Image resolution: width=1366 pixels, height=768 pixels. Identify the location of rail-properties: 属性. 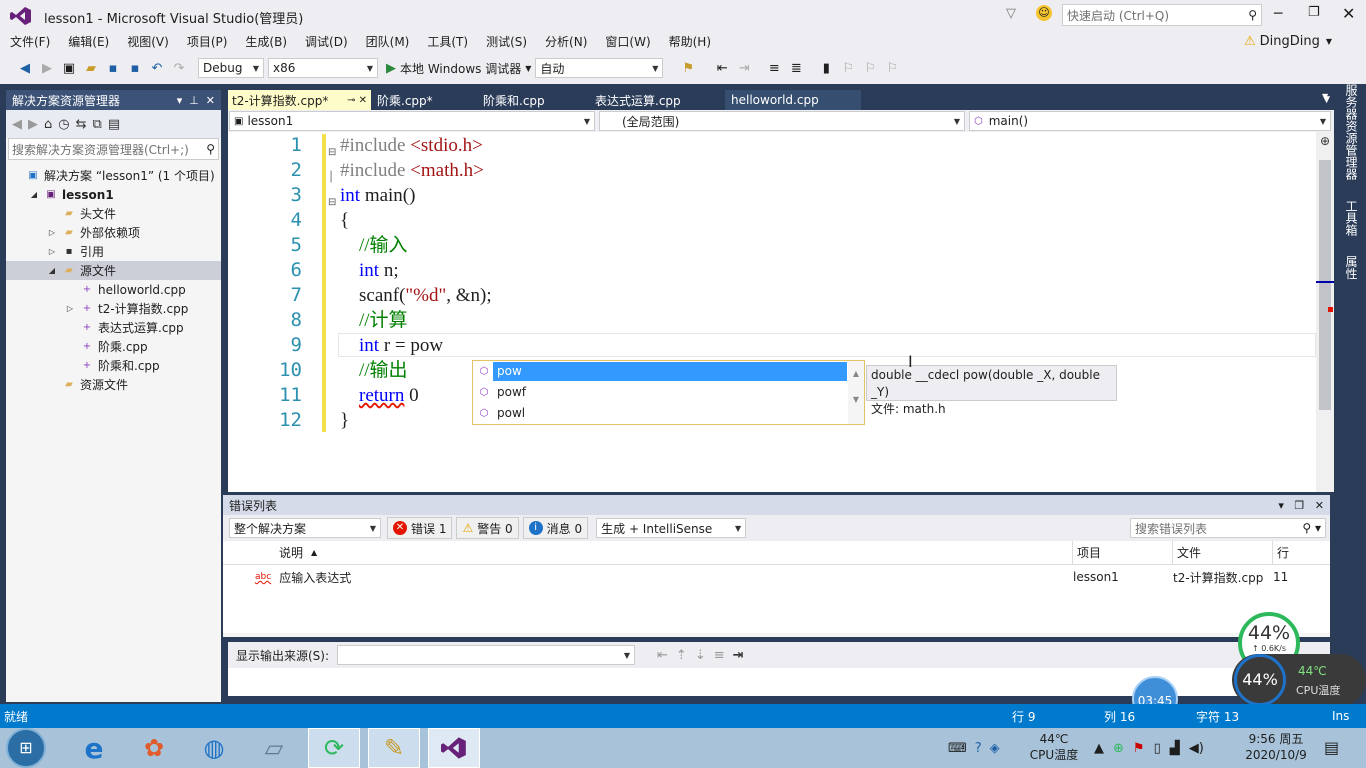
(1351, 268).